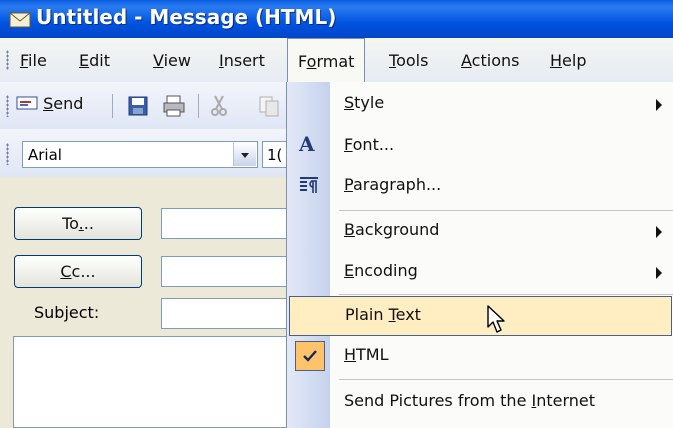 Image resolution: width=673 pixels, height=428 pixels. What do you see at coordinates (67, 312) in the screenshot?
I see `subject-label: Subject:` at bounding box center [67, 312].